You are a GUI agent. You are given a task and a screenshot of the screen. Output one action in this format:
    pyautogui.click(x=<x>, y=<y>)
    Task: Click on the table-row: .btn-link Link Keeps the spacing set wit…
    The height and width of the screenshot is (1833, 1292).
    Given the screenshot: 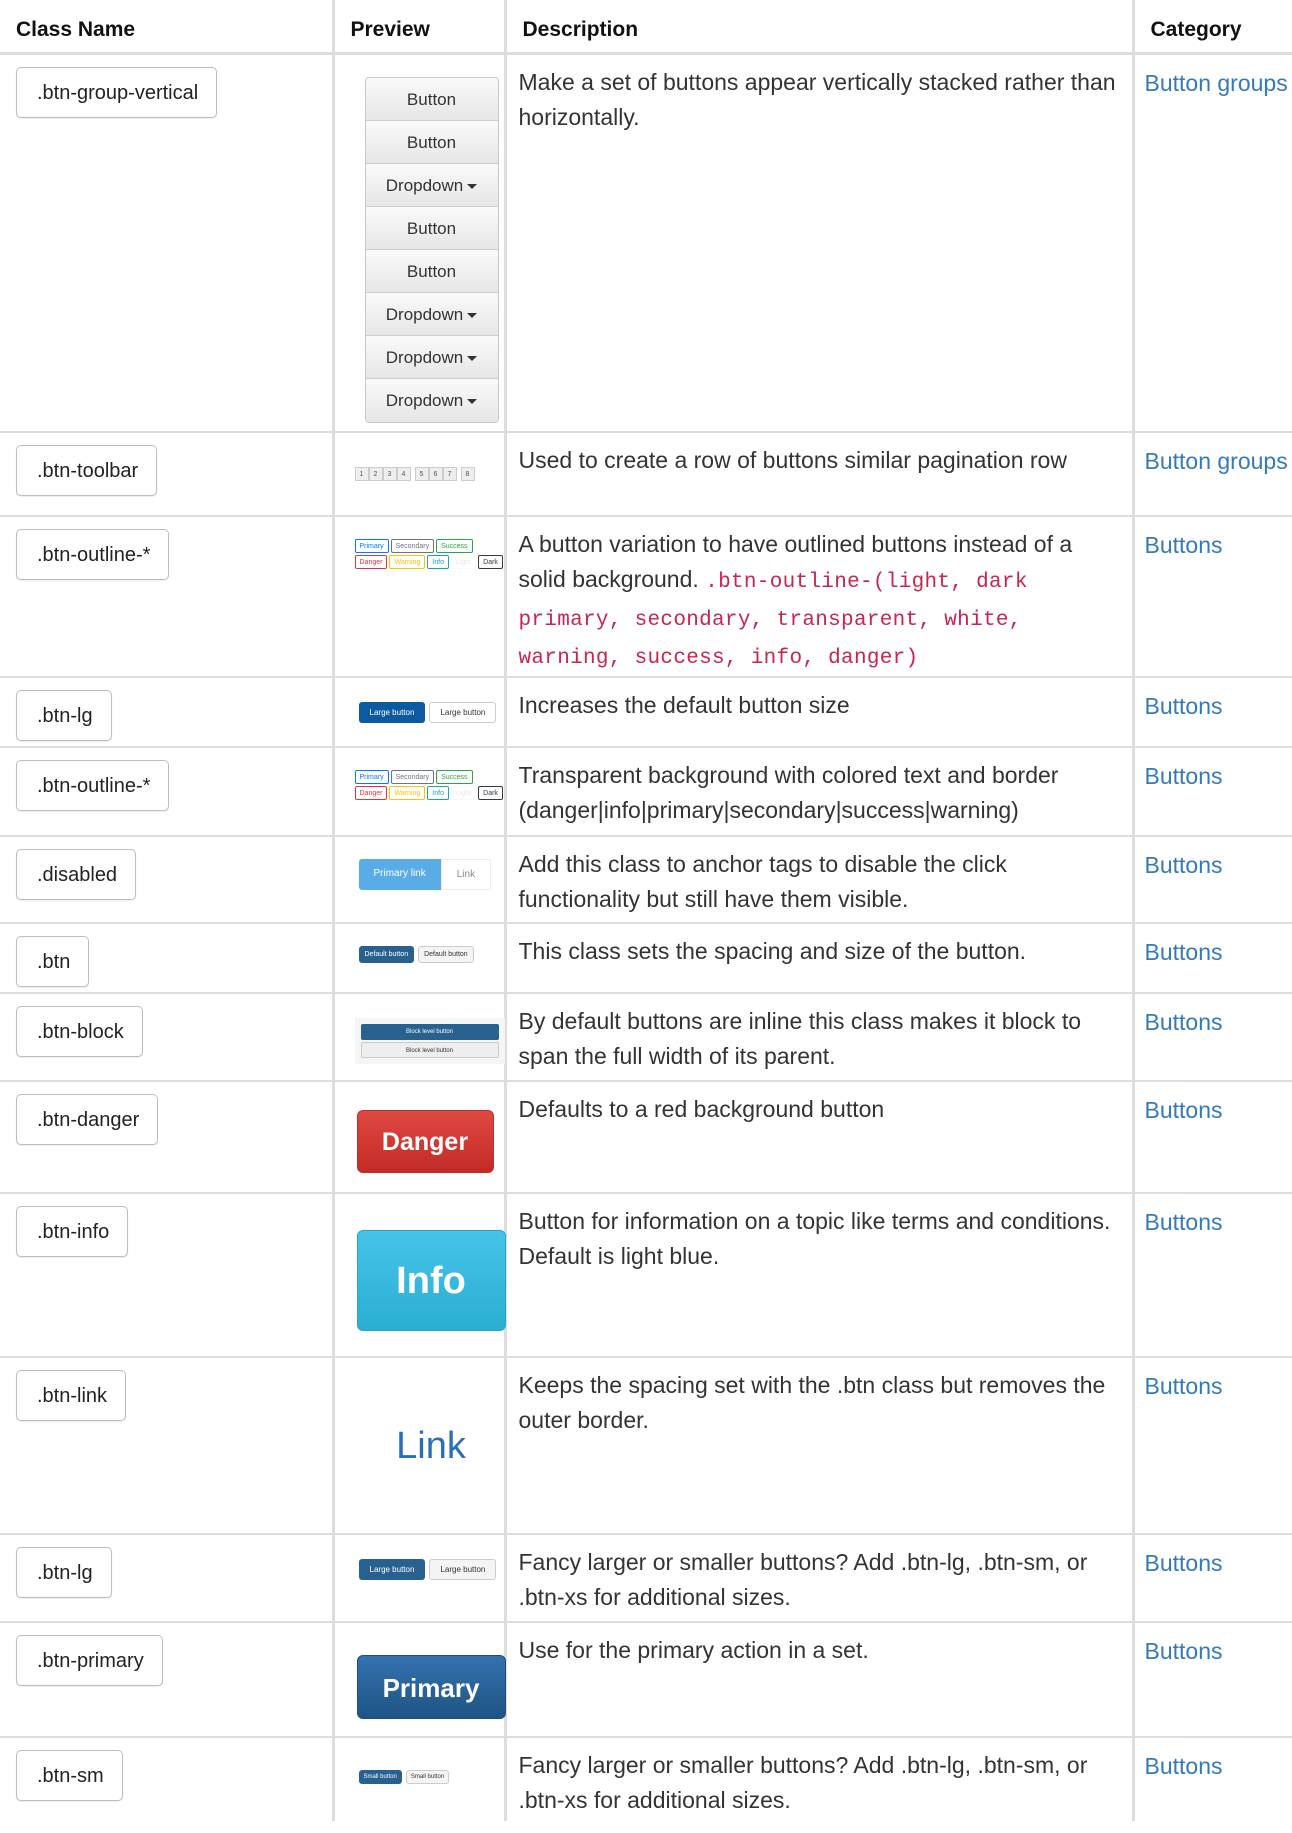 What is the action you would take?
    pyautogui.click(x=646, y=1444)
    